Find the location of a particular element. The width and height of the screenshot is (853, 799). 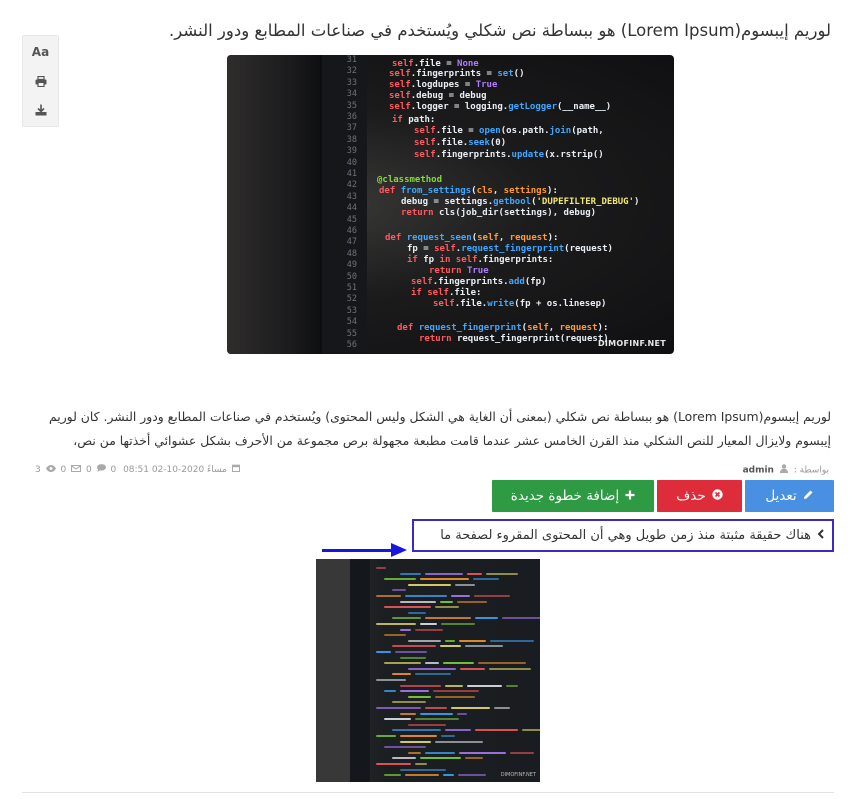

line-number: 36 is located at coordinates (351, 117).